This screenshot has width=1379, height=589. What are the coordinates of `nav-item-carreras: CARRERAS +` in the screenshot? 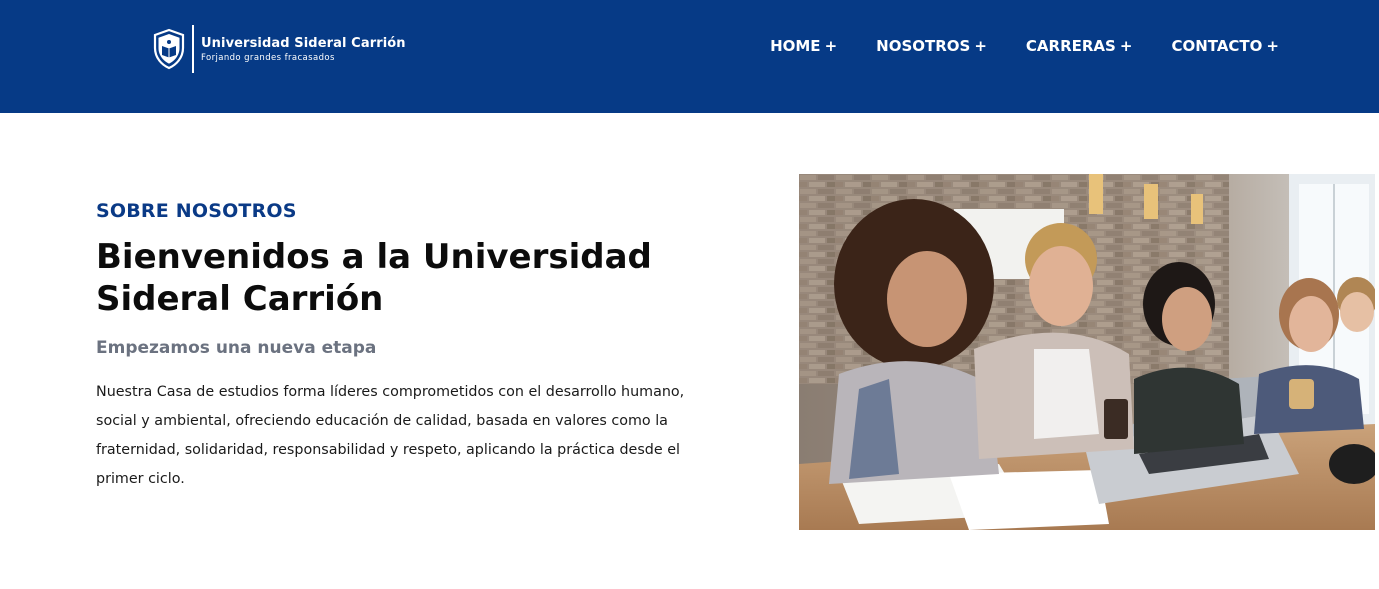 It's located at (1079, 46).